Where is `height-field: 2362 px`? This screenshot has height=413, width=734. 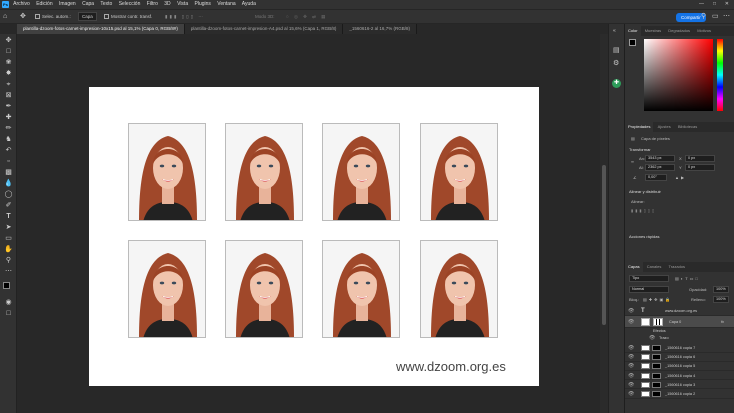
height-field: 2362 px is located at coordinates (660, 167).